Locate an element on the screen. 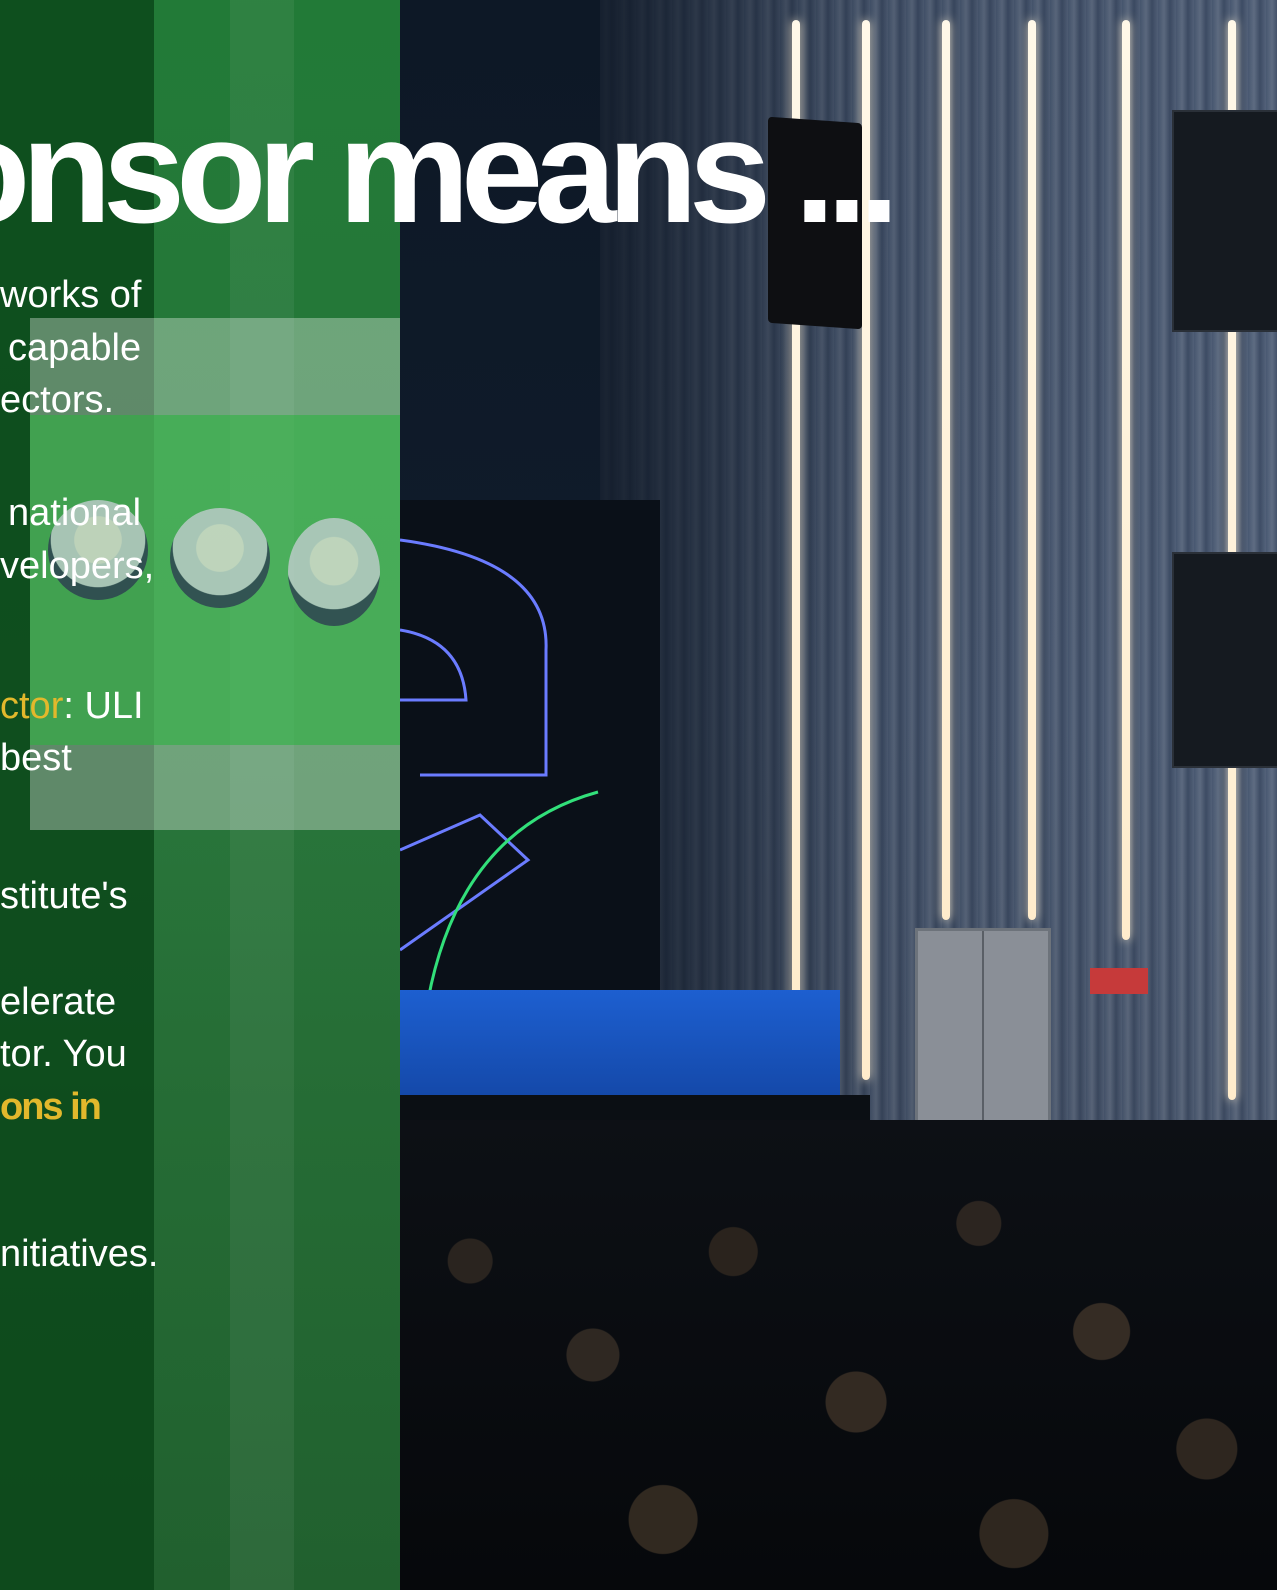 The height and width of the screenshot is (1590, 1277). highlight-text: ctor is located at coordinates (32, 706).